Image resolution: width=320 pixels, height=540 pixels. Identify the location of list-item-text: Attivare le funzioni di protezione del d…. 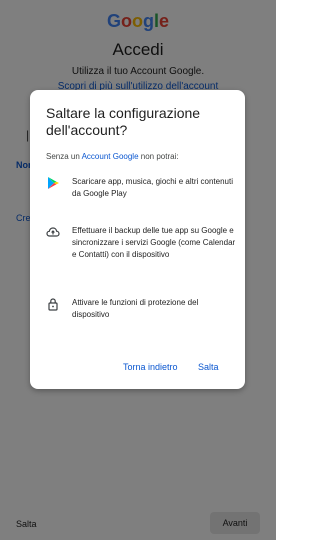
(135, 308).